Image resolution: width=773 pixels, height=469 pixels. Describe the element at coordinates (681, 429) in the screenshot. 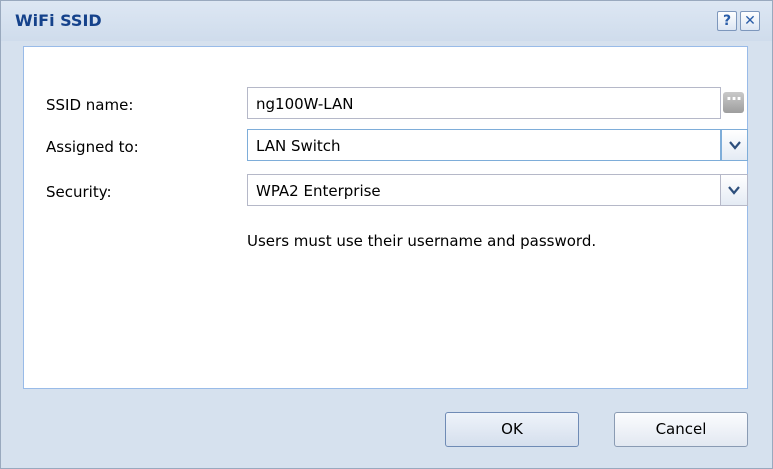

I see `cancel-button: Cancel` at that location.